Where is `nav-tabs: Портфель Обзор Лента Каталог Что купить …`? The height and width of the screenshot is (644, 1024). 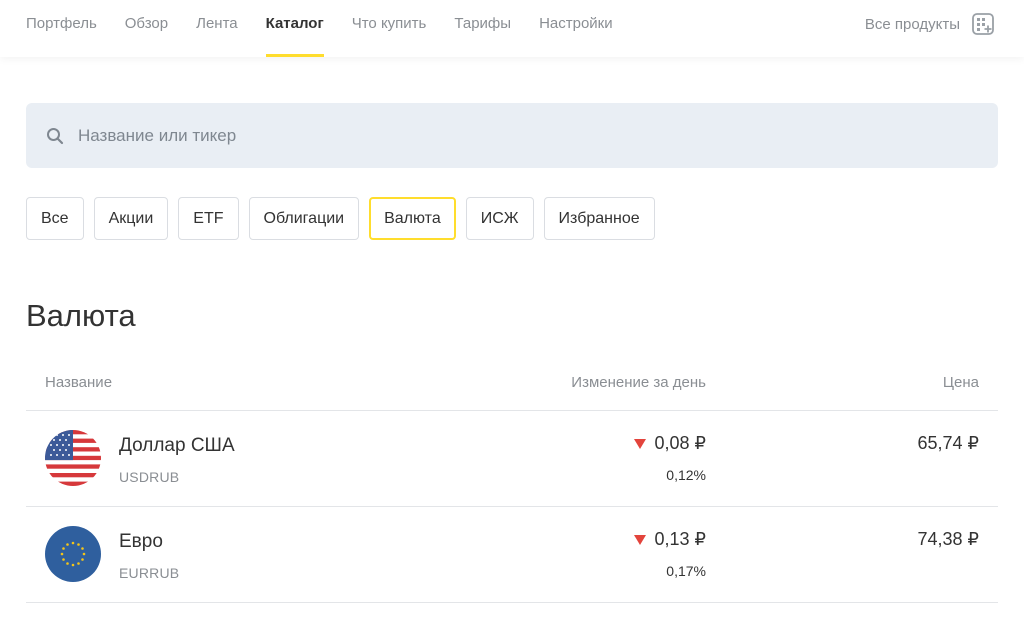 nav-tabs: Портфель Обзор Лента Каталог Что купить … is located at coordinates (333, 28).